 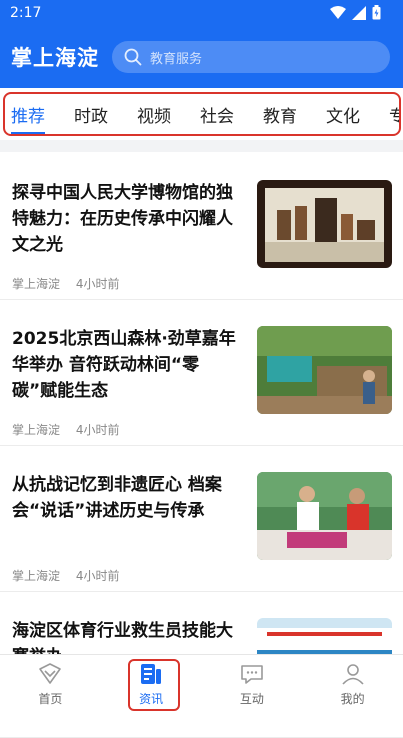 I want to click on nav-interact: 互动, so click(x=252, y=685).